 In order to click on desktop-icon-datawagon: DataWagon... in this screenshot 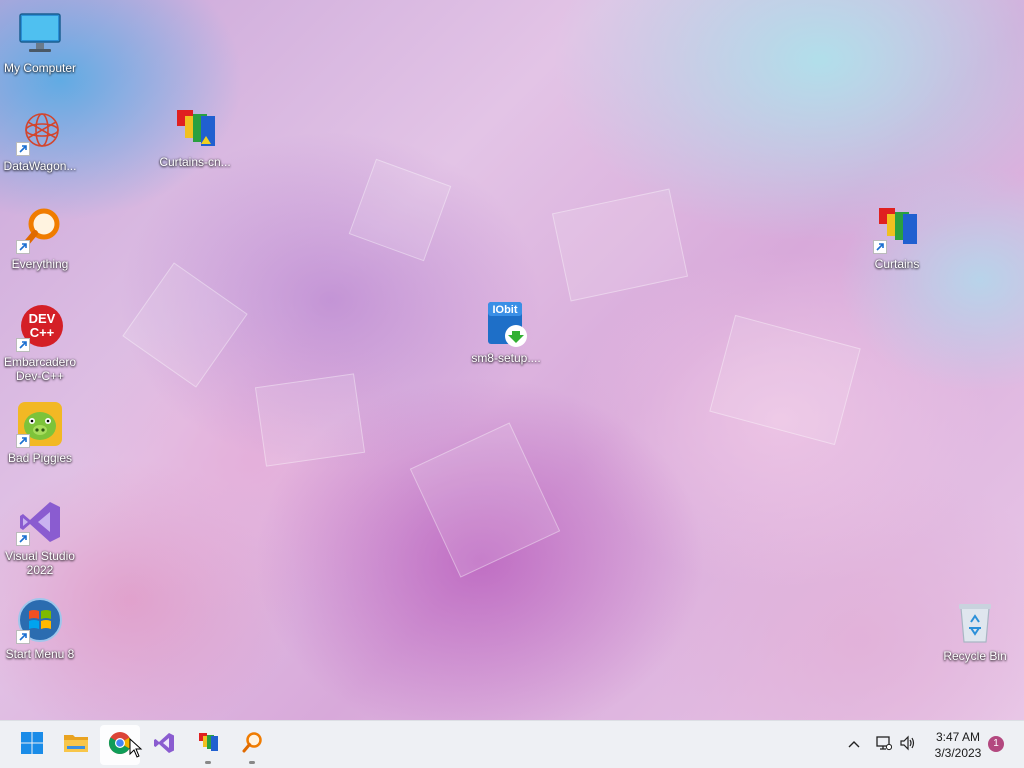, I will do `click(40, 140)`.